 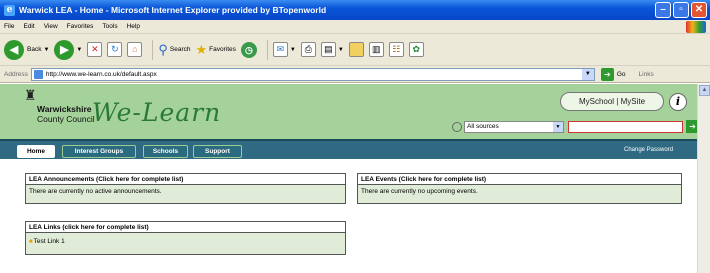 I want to click on stop-button: ✕, so click(x=95, y=49).